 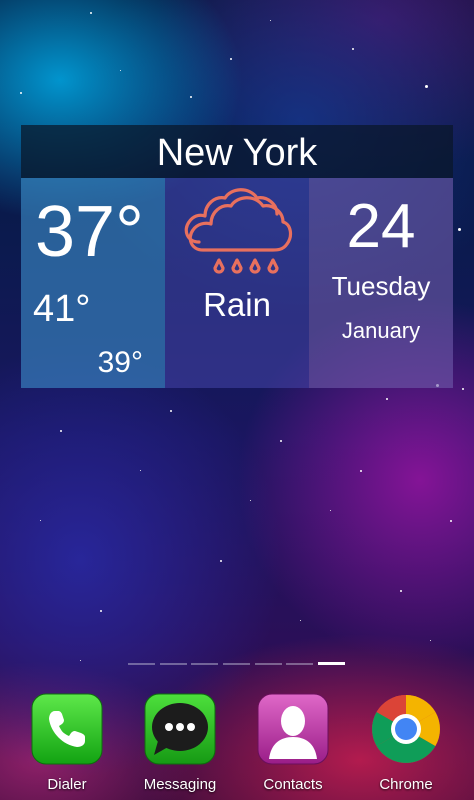 I want to click on dock-label: Messaging, so click(x=180, y=784).